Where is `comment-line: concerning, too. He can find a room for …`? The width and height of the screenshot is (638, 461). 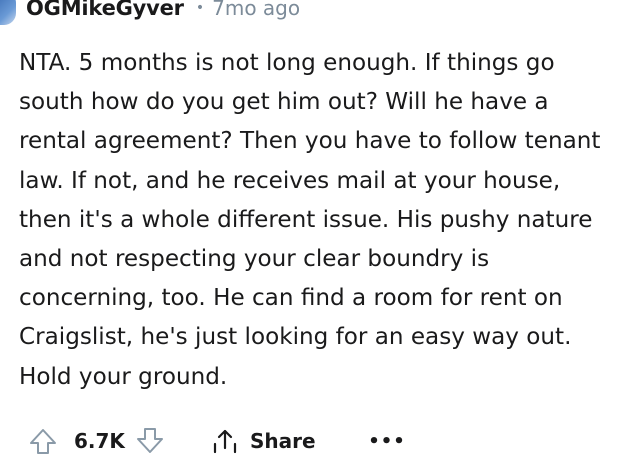
comment-line: concerning, too. He can find a room for … is located at coordinates (291, 298).